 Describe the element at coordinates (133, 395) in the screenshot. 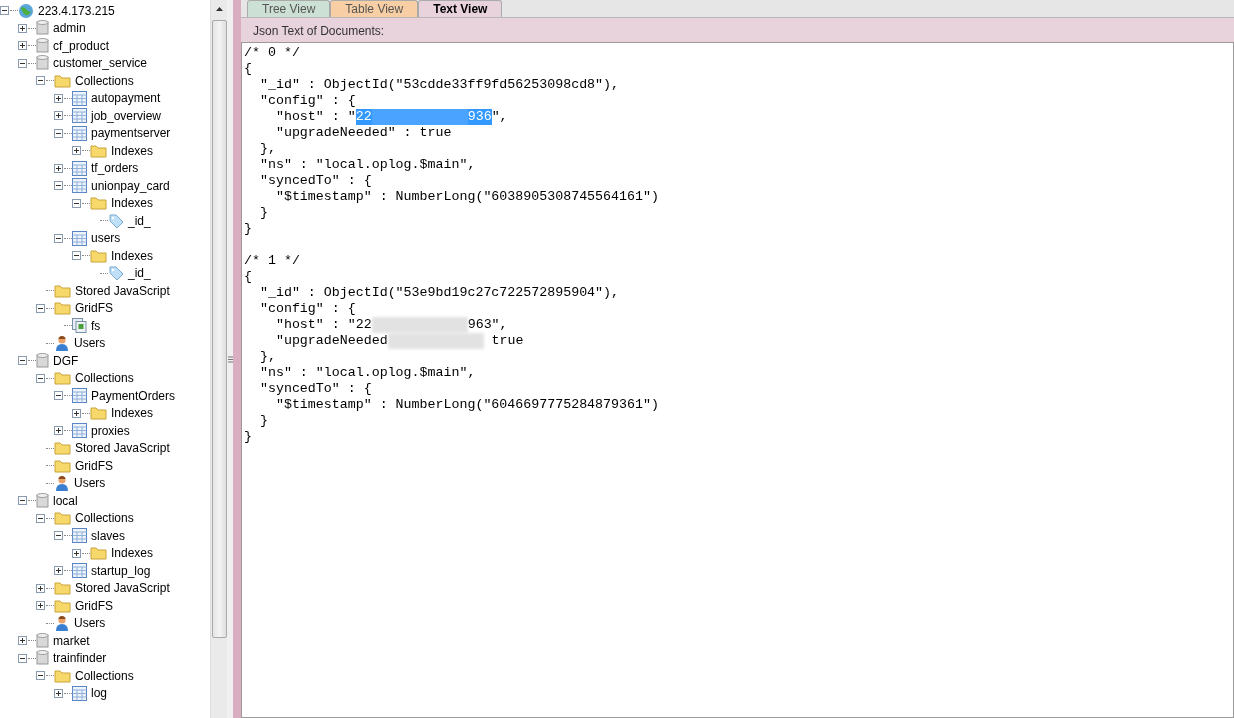

I see `tree-item: PaymentOrders` at that location.